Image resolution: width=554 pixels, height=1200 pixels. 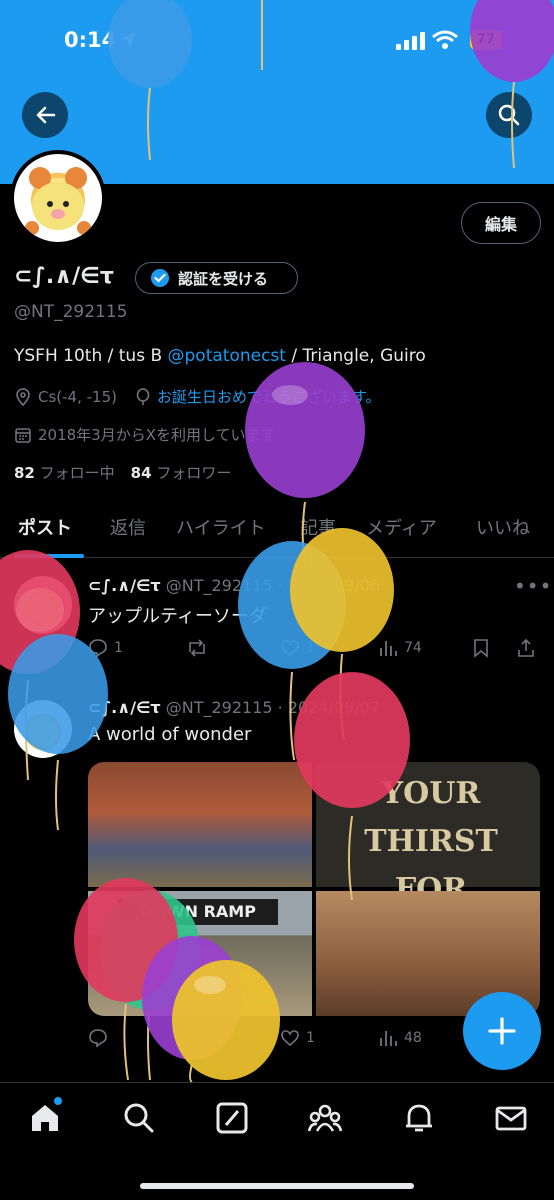 I want to click on following-link: 82 フォロー中, so click(x=64, y=472).